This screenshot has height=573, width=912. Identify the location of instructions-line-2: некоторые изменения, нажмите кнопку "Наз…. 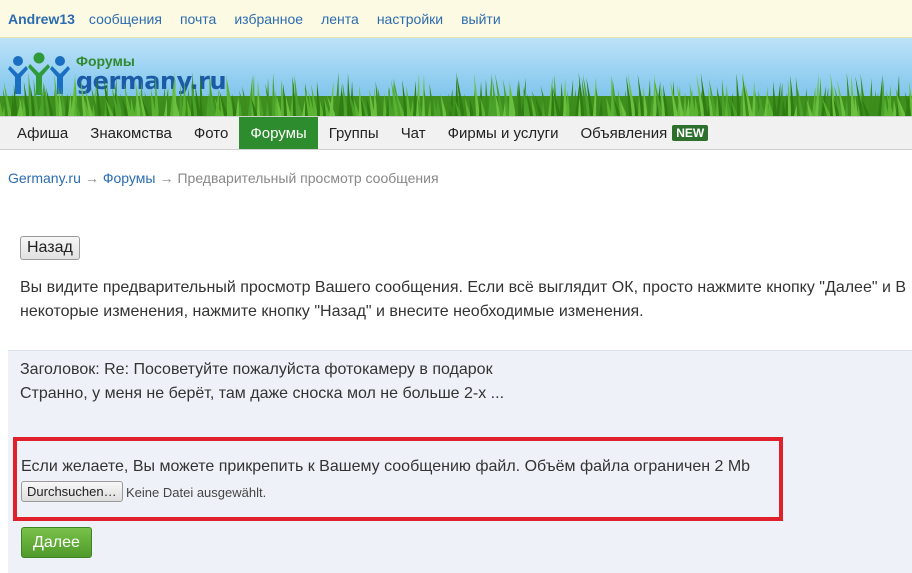
(332, 311).